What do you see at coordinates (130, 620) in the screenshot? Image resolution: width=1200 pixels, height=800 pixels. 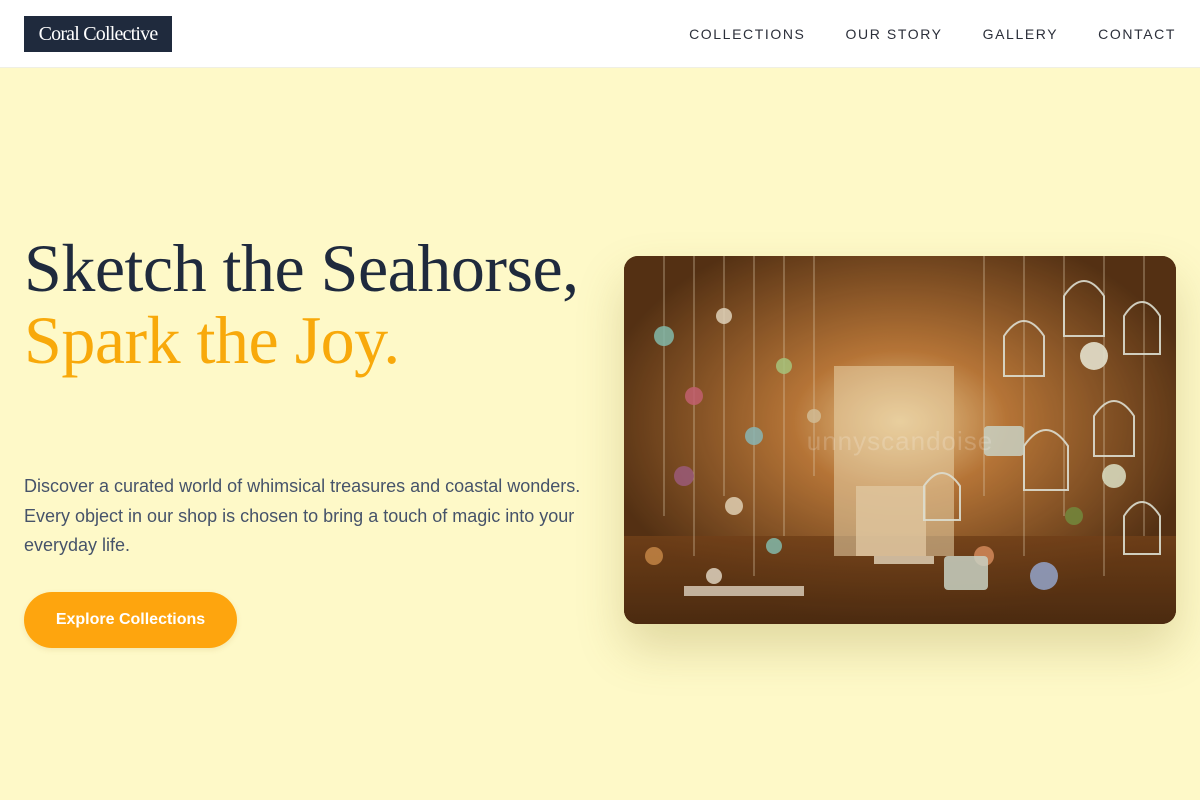 I see `explore-collections-button: Explore Collections` at bounding box center [130, 620].